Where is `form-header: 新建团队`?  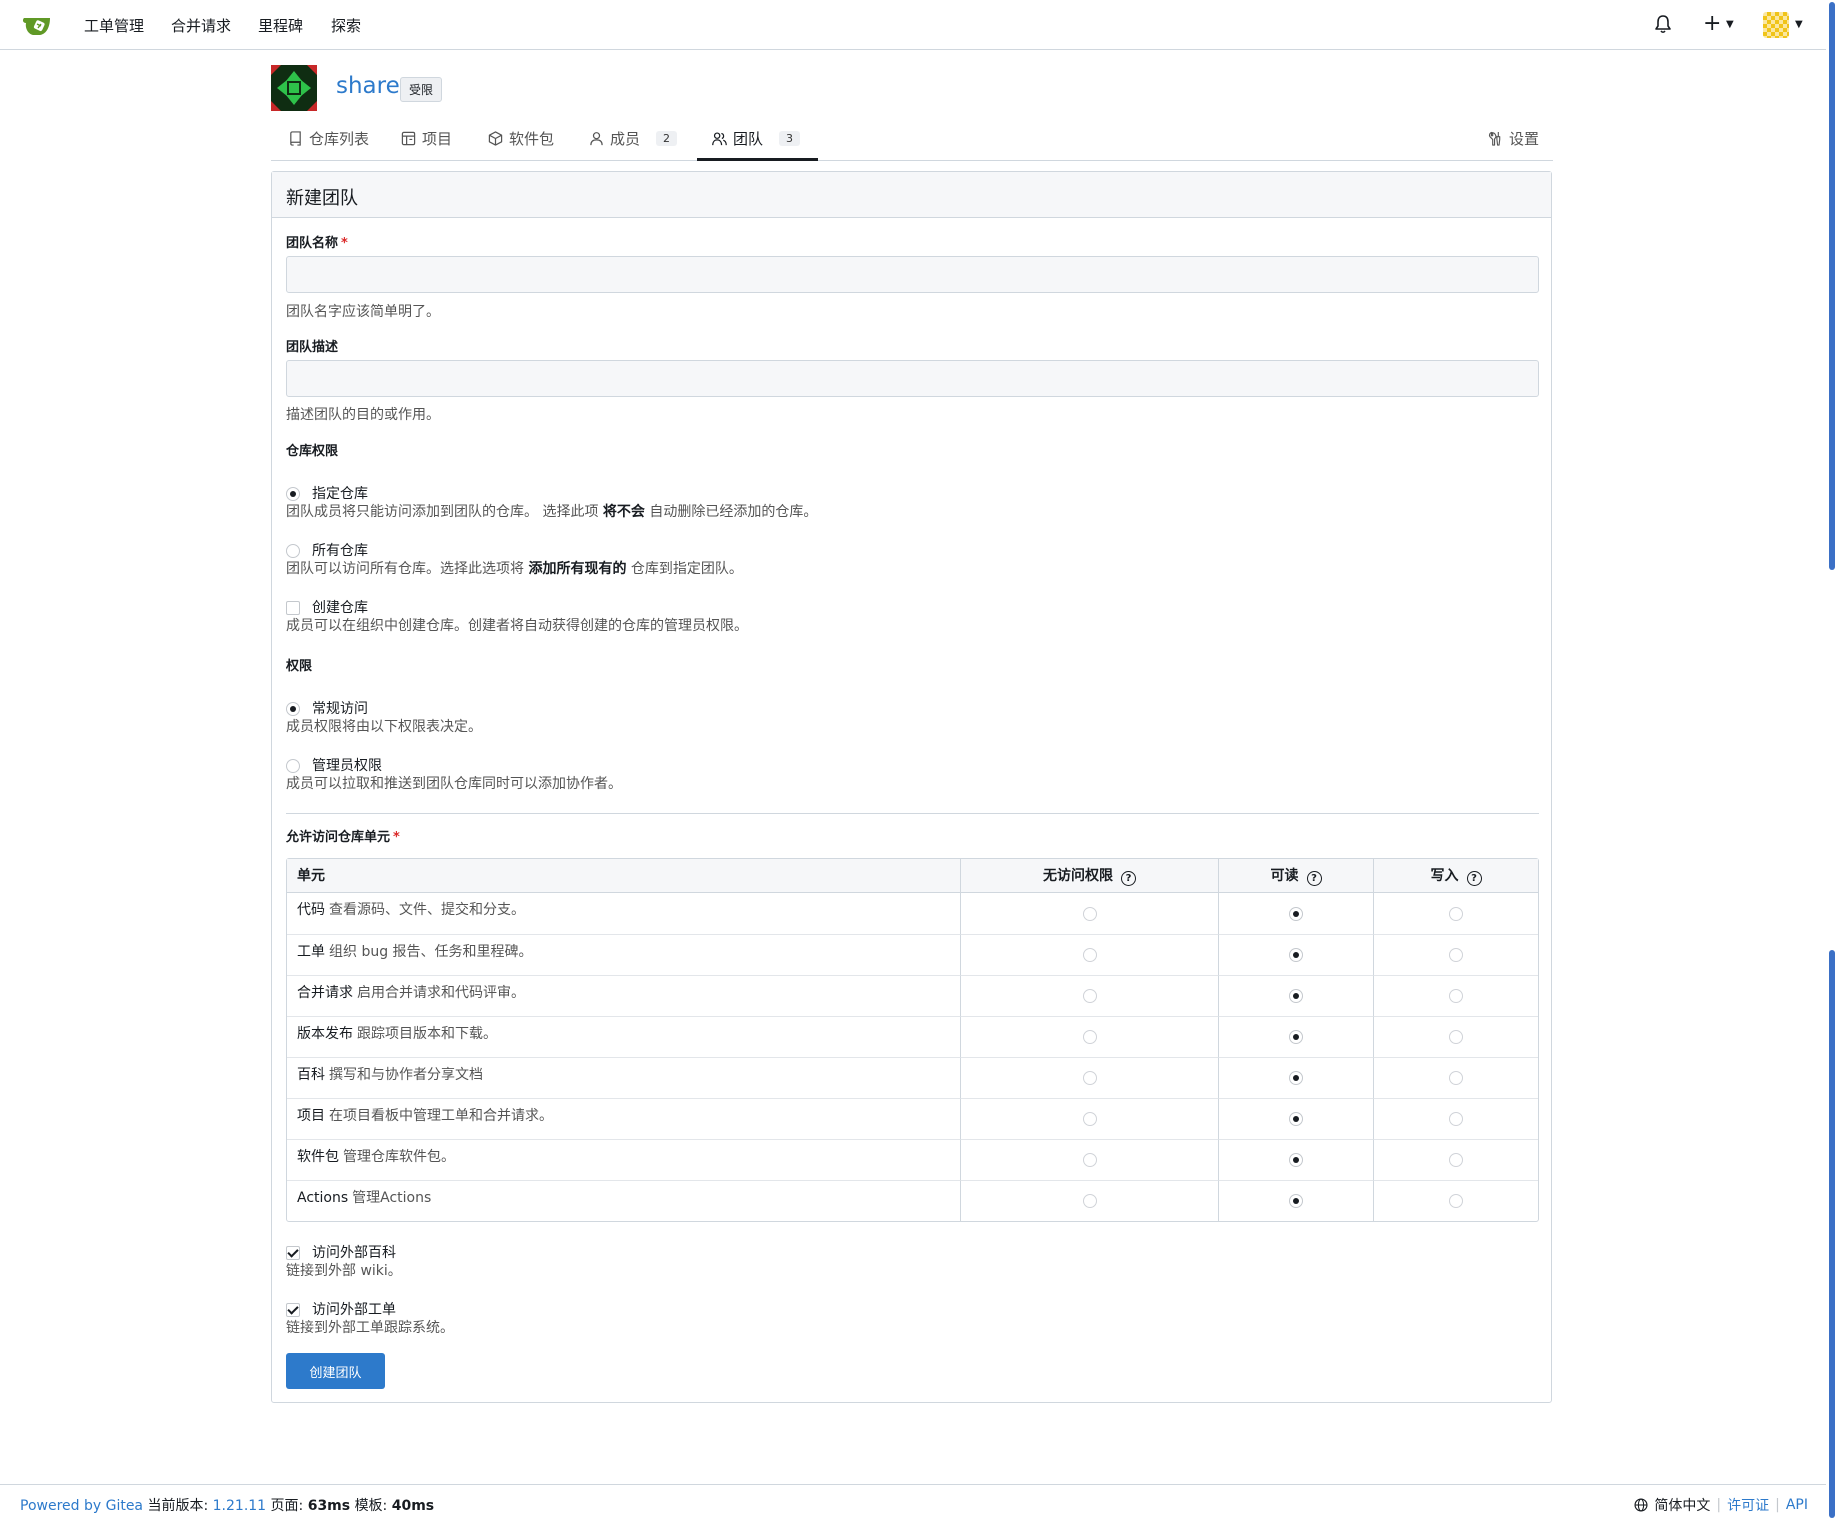 form-header: 新建团队 is located at coordinates (911, 195).